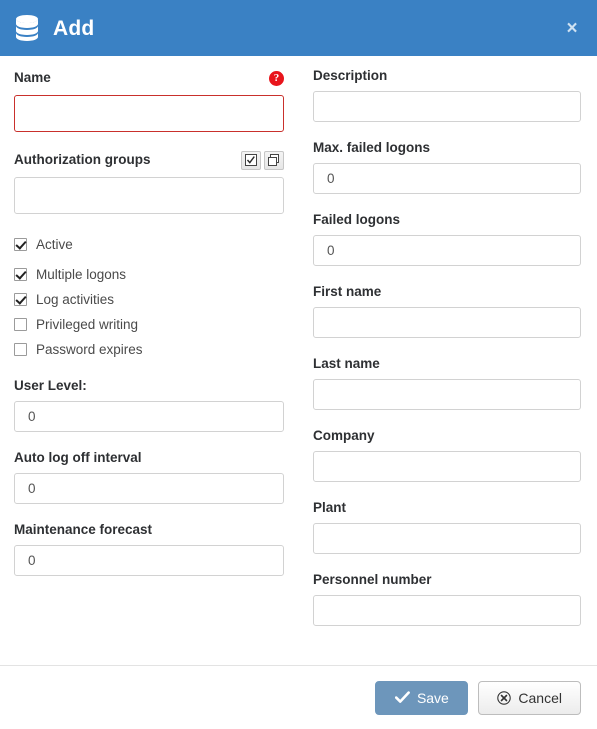 This screenshot has height=729, width=597. I want to click on checkbox-active-label: Active, so click(54, 244).